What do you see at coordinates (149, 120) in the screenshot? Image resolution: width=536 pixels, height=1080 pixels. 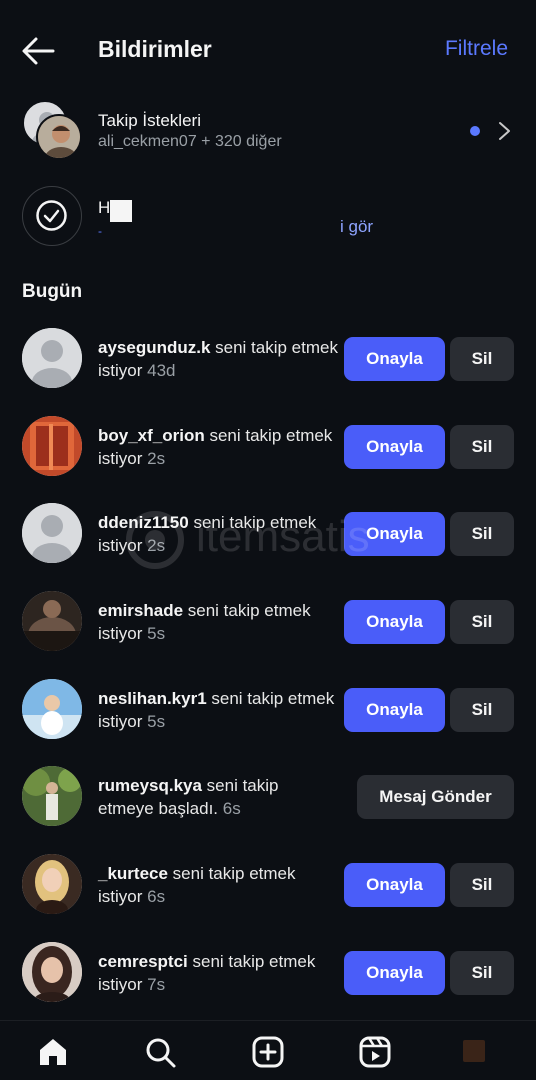 I see `follow-requests-title: Takip İstekleri` at bounding box center [149, 120].